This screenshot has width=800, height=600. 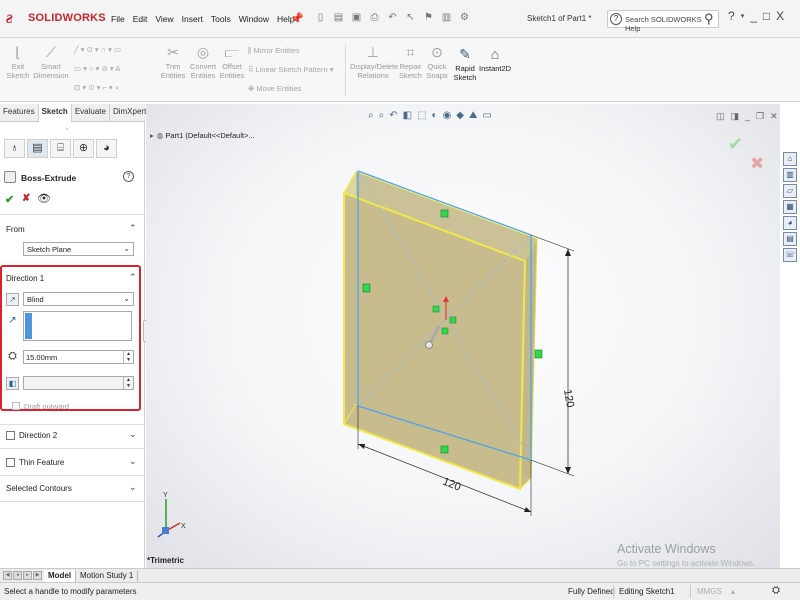 I want to click on display-manager-icon: ◕, so click(x=106, y=148).